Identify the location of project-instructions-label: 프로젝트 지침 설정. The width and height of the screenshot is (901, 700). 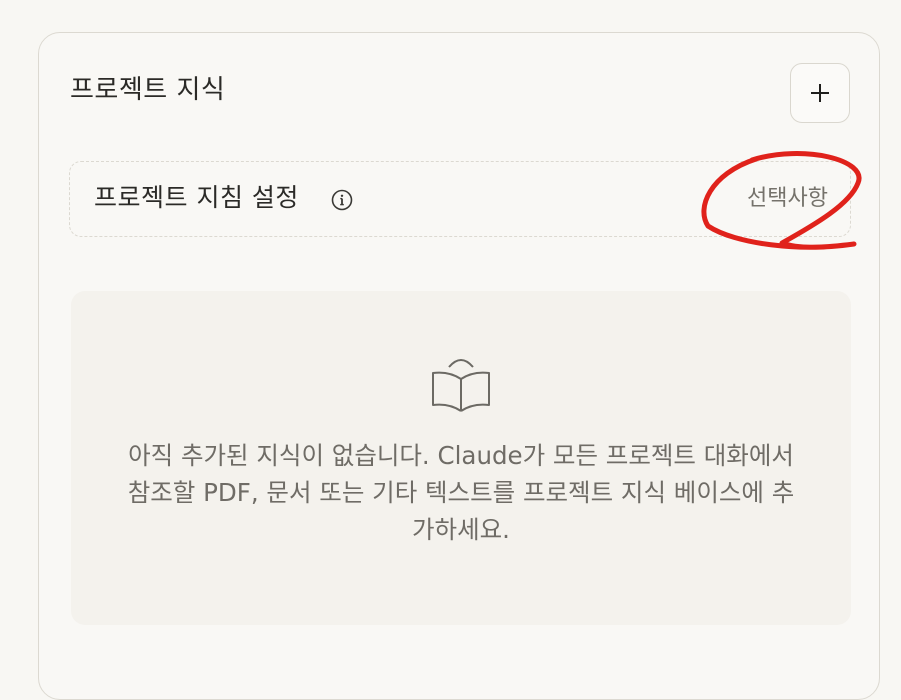
(196, 197).